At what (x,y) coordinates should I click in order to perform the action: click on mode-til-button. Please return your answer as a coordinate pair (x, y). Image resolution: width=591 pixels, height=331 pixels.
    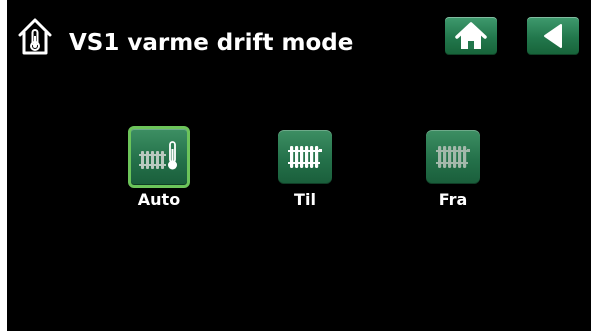
    Looking at the image, I should click on (305, 157).